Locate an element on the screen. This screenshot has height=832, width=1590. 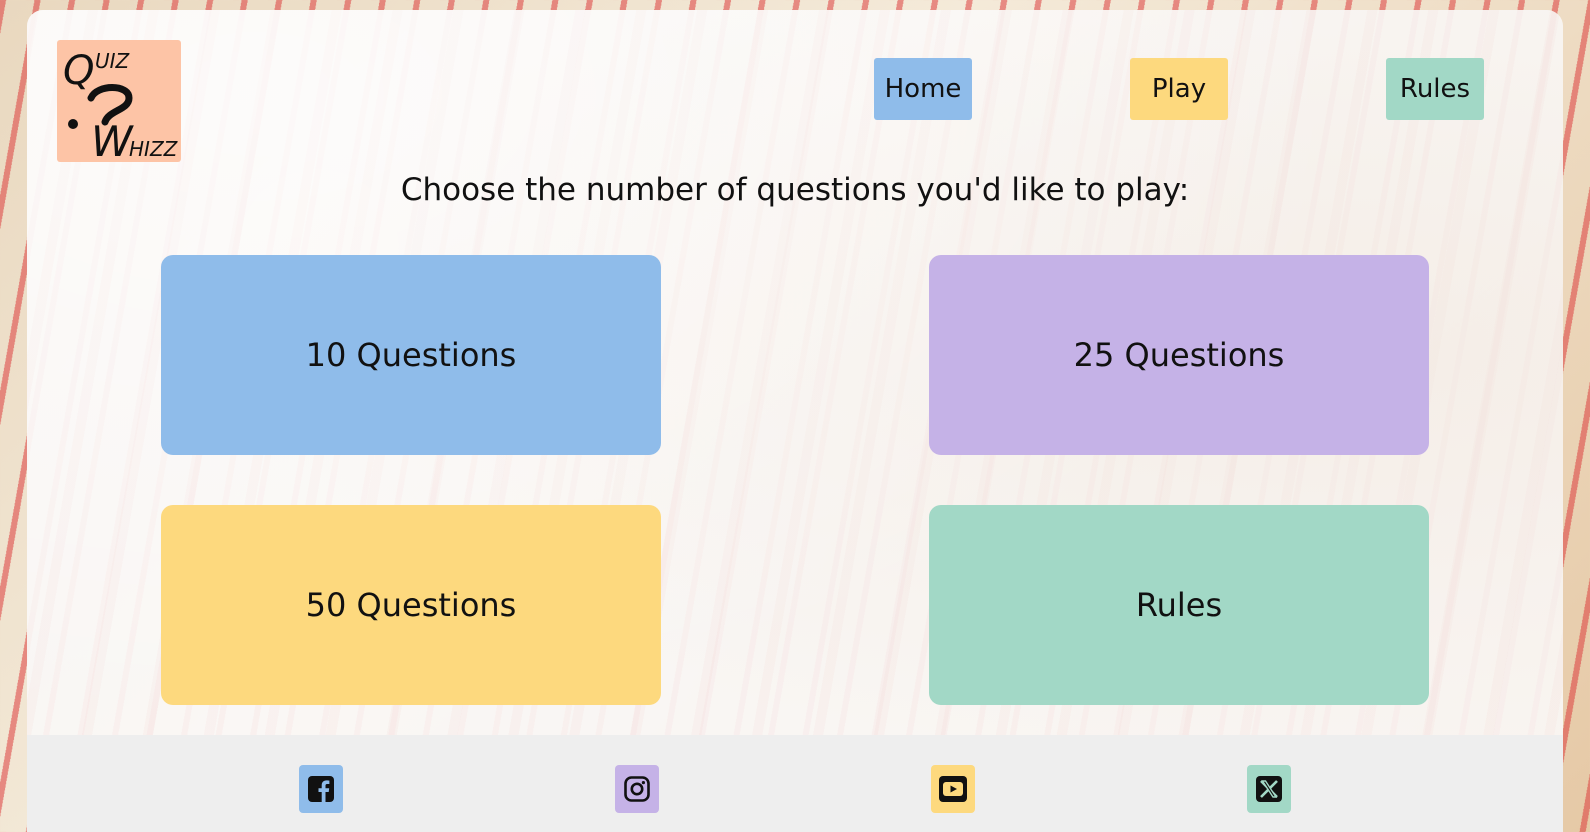
nav-rules-button: Rules is located at coordinates (1435, 89).